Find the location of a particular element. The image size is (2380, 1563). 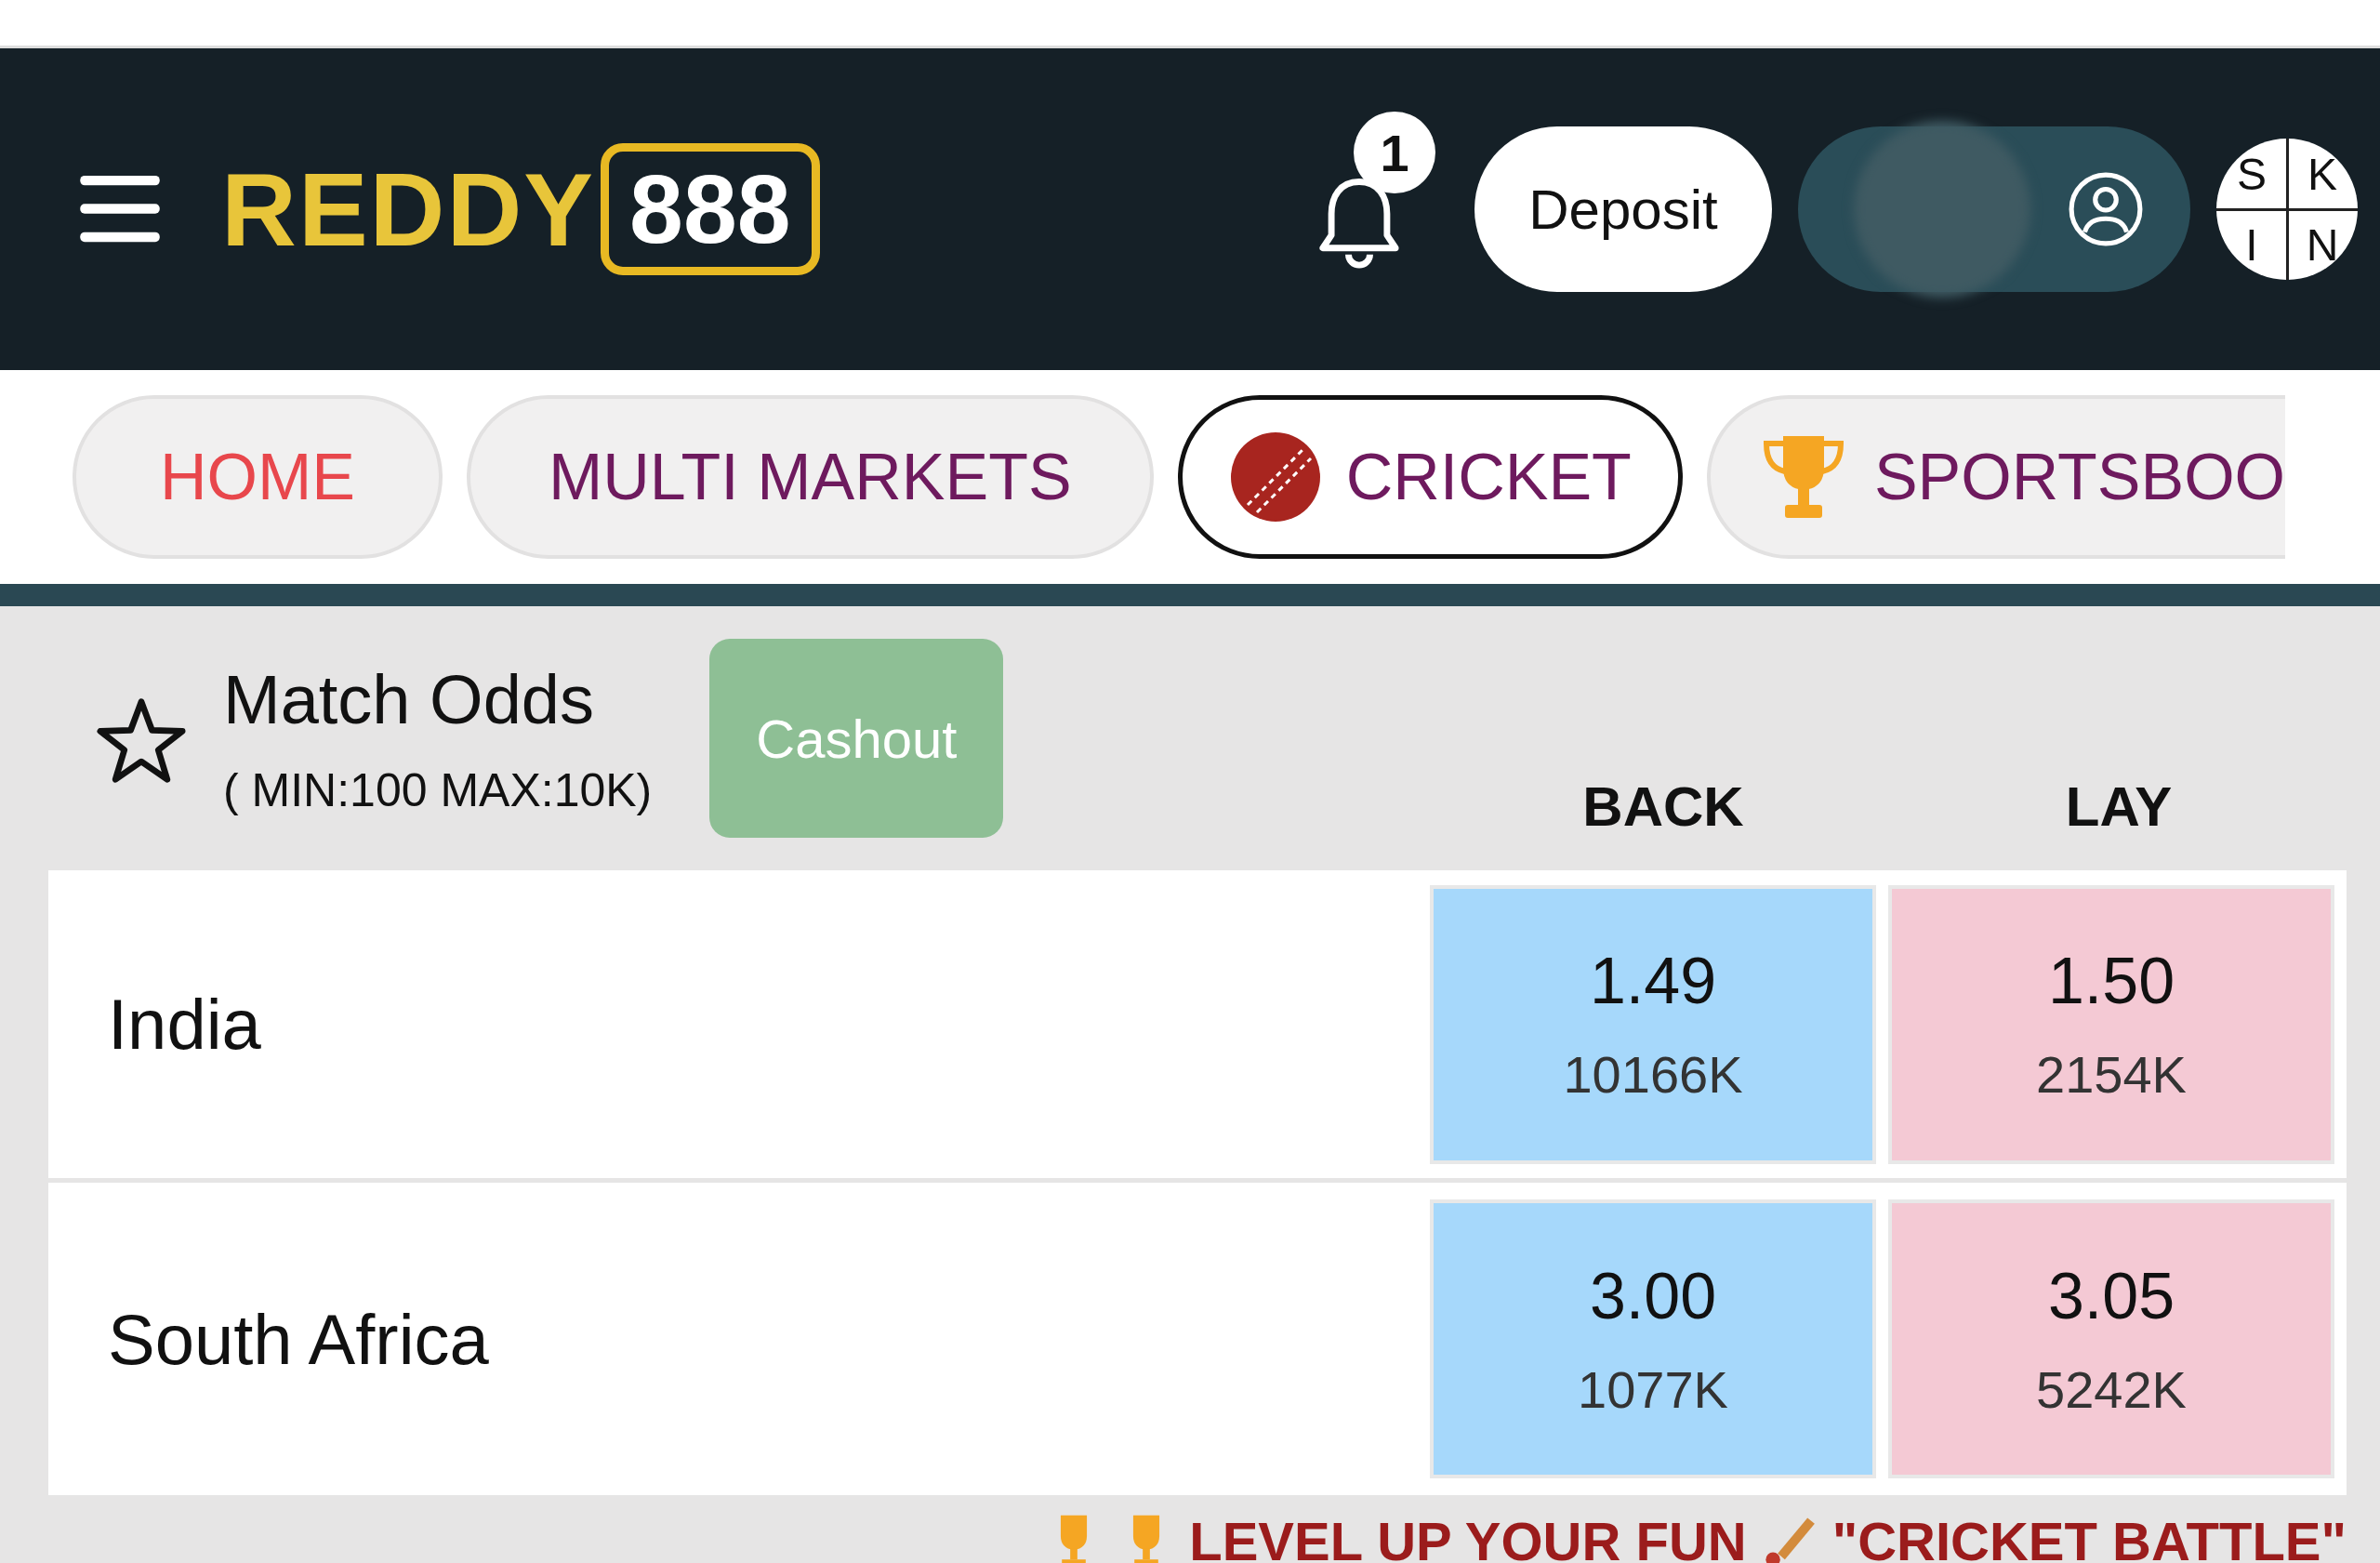

market-title: Match Odds is located at coordinates (409, 699).